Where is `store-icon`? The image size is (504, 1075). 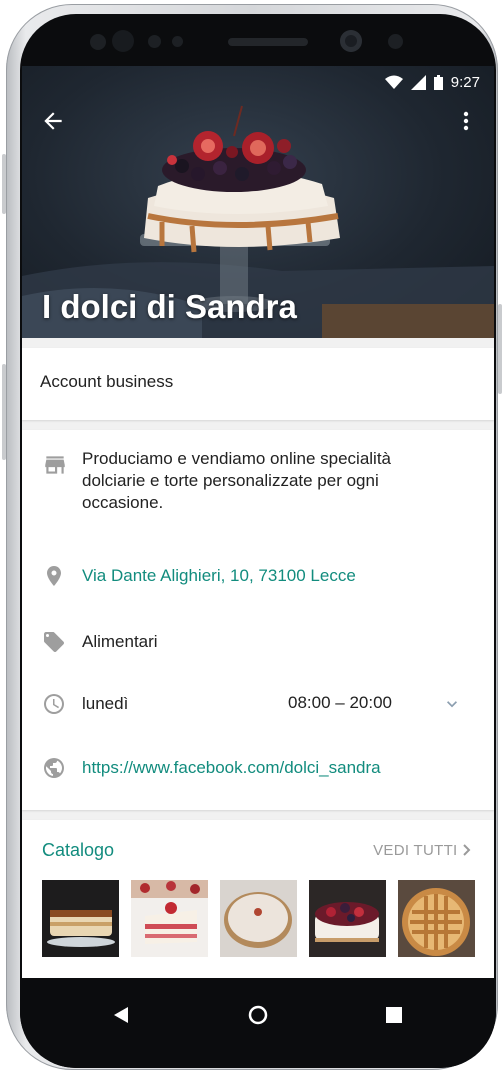
store-icon is located at coordinates (55, 465).